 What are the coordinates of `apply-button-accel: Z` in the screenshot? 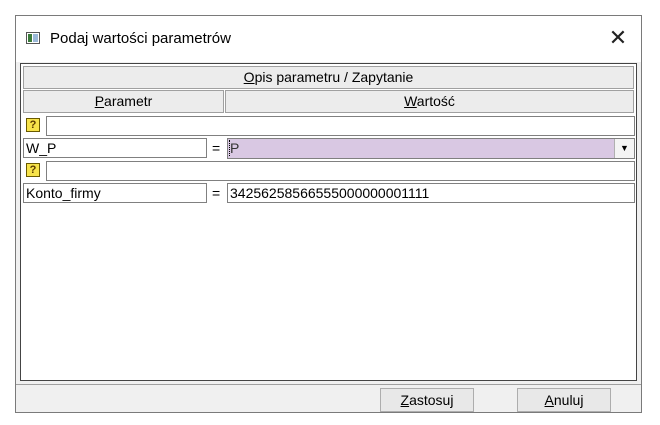 It's located at (405, 400).